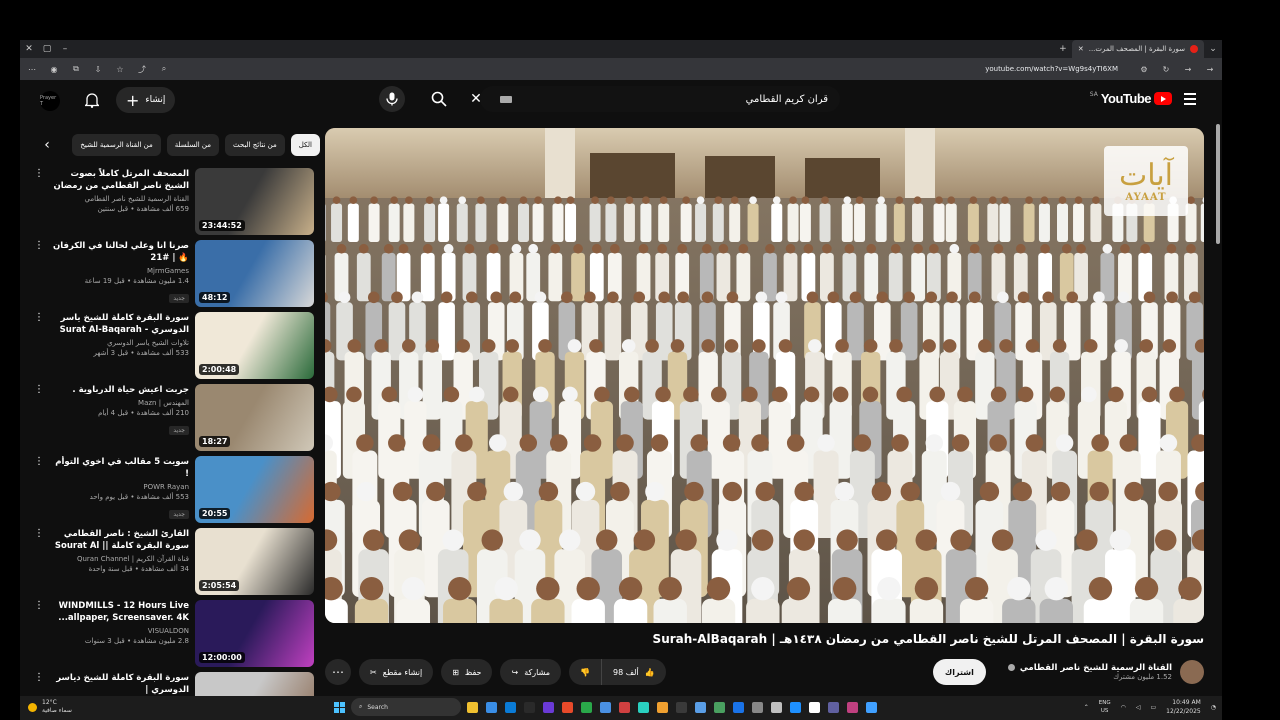  Describe the element at coordinates (254, 633) in the screenshot. I see `video-thumbnail: 12:00:00` at that location.